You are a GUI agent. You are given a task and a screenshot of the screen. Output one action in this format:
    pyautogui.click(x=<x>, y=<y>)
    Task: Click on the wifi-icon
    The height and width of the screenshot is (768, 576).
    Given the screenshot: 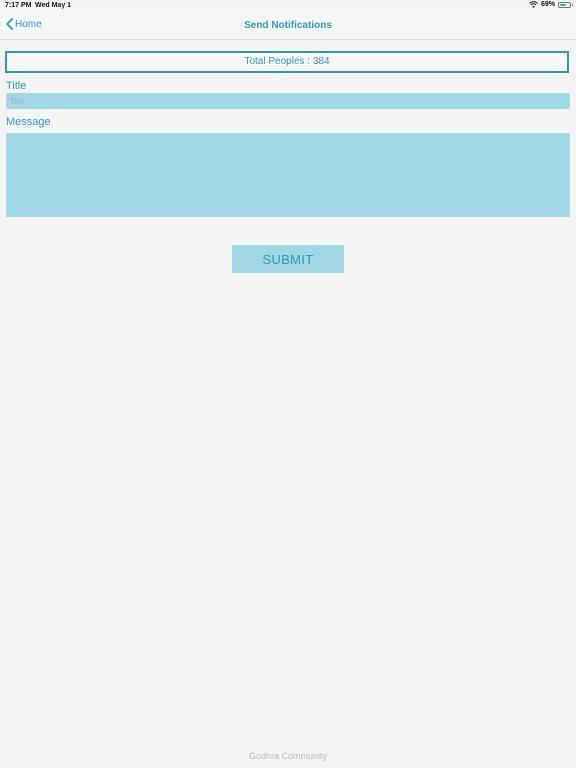 What is the action you would take?
    pyautogui.click(x=533, y=4)
    